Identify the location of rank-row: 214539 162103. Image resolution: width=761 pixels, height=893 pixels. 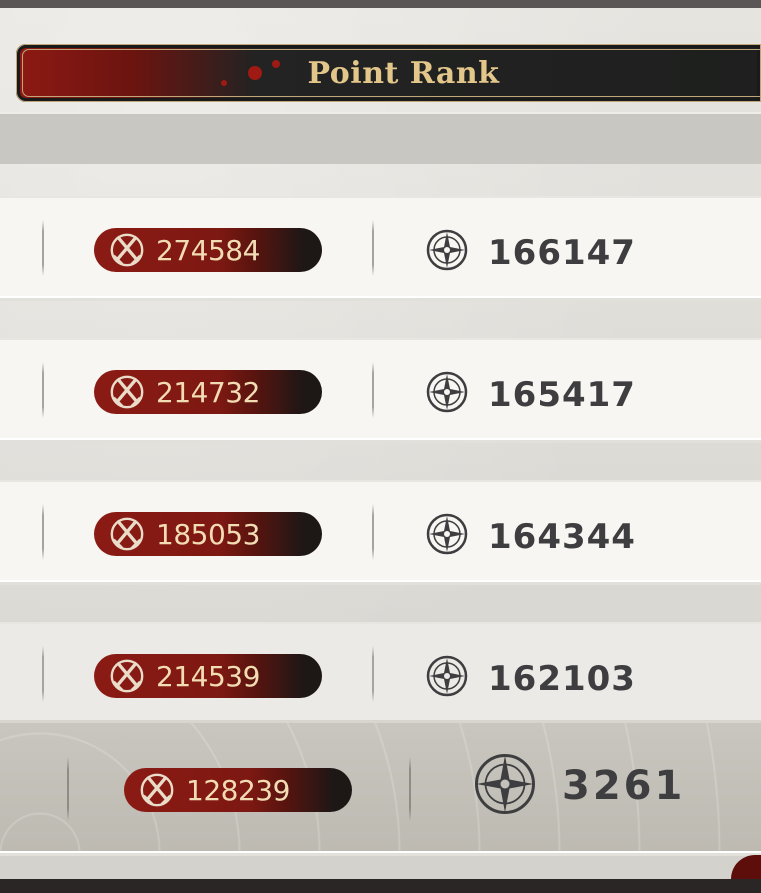
(380, 674).